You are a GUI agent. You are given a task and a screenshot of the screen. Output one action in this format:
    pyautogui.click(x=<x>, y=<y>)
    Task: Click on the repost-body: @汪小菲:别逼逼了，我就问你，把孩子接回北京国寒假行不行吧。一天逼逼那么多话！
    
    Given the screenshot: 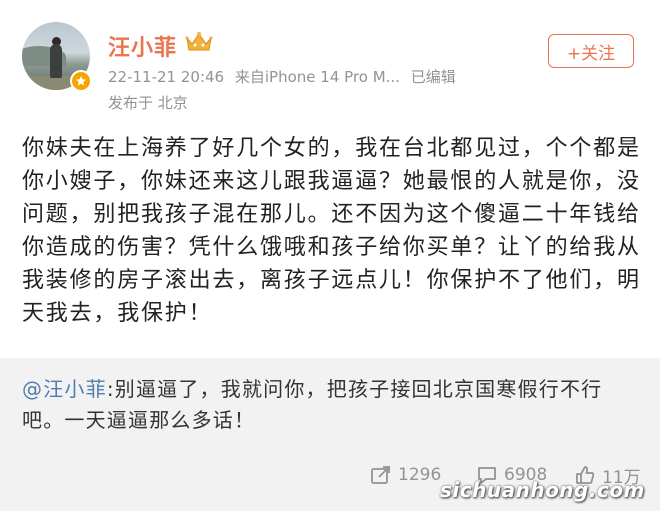 What is the action you would take?
    pyautogui.click(x=332, y=405)
    